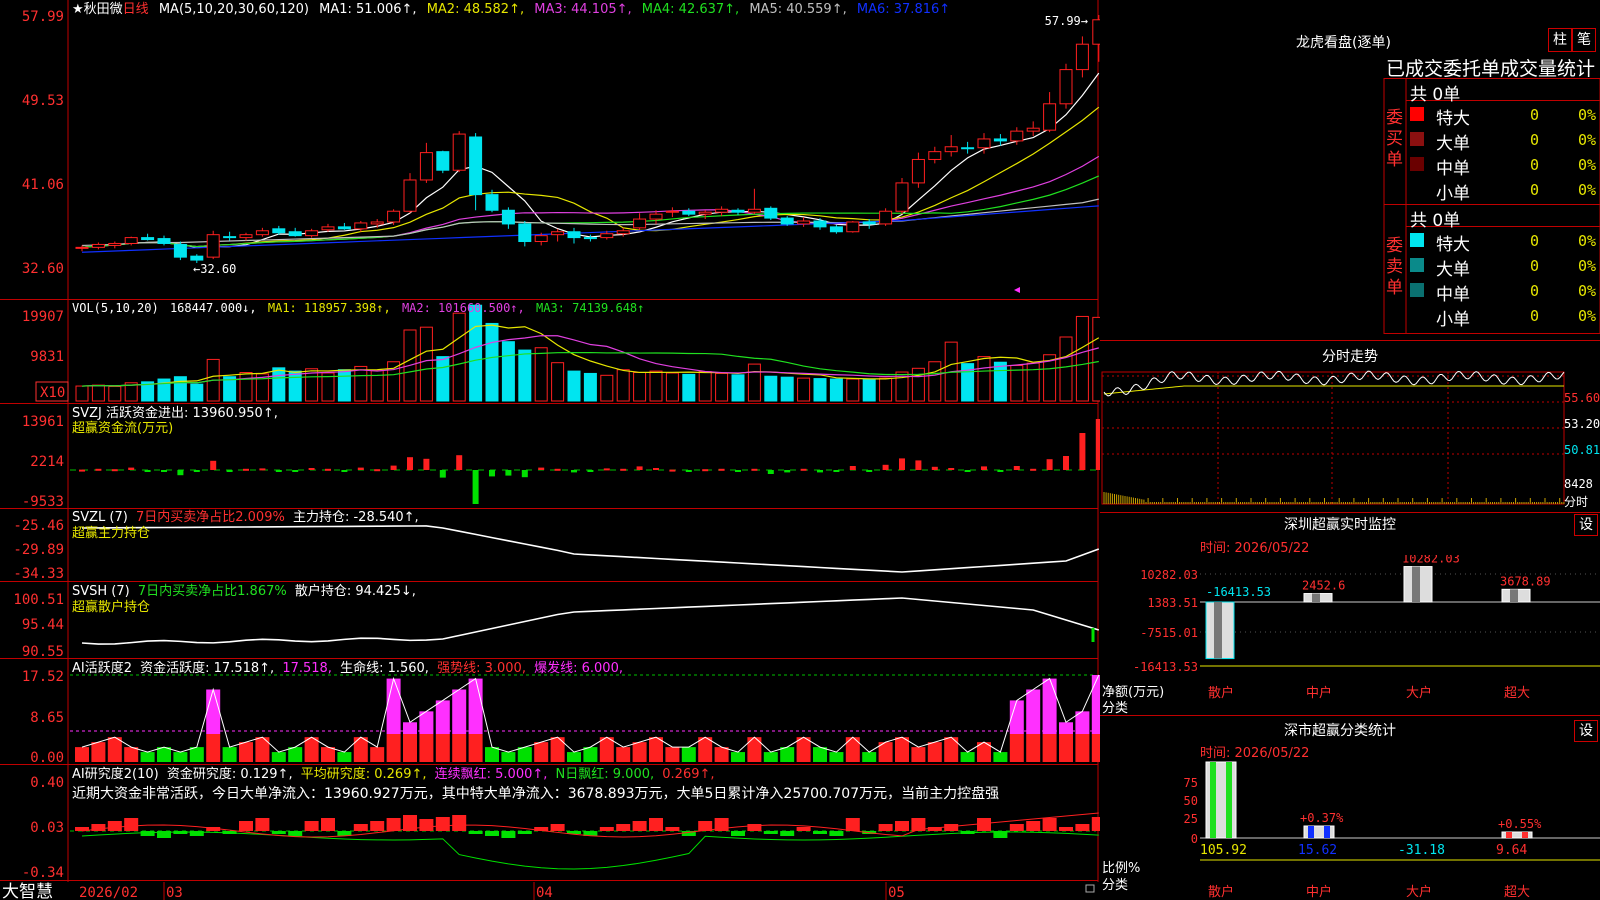 The width and height of the screenshot is (1600, 900). What do you see at coordinates (212, 591) in the screenshot?
I see `svsh-ratio: 7日内买卖净占比1.867%` at bounding box center [212, 591].